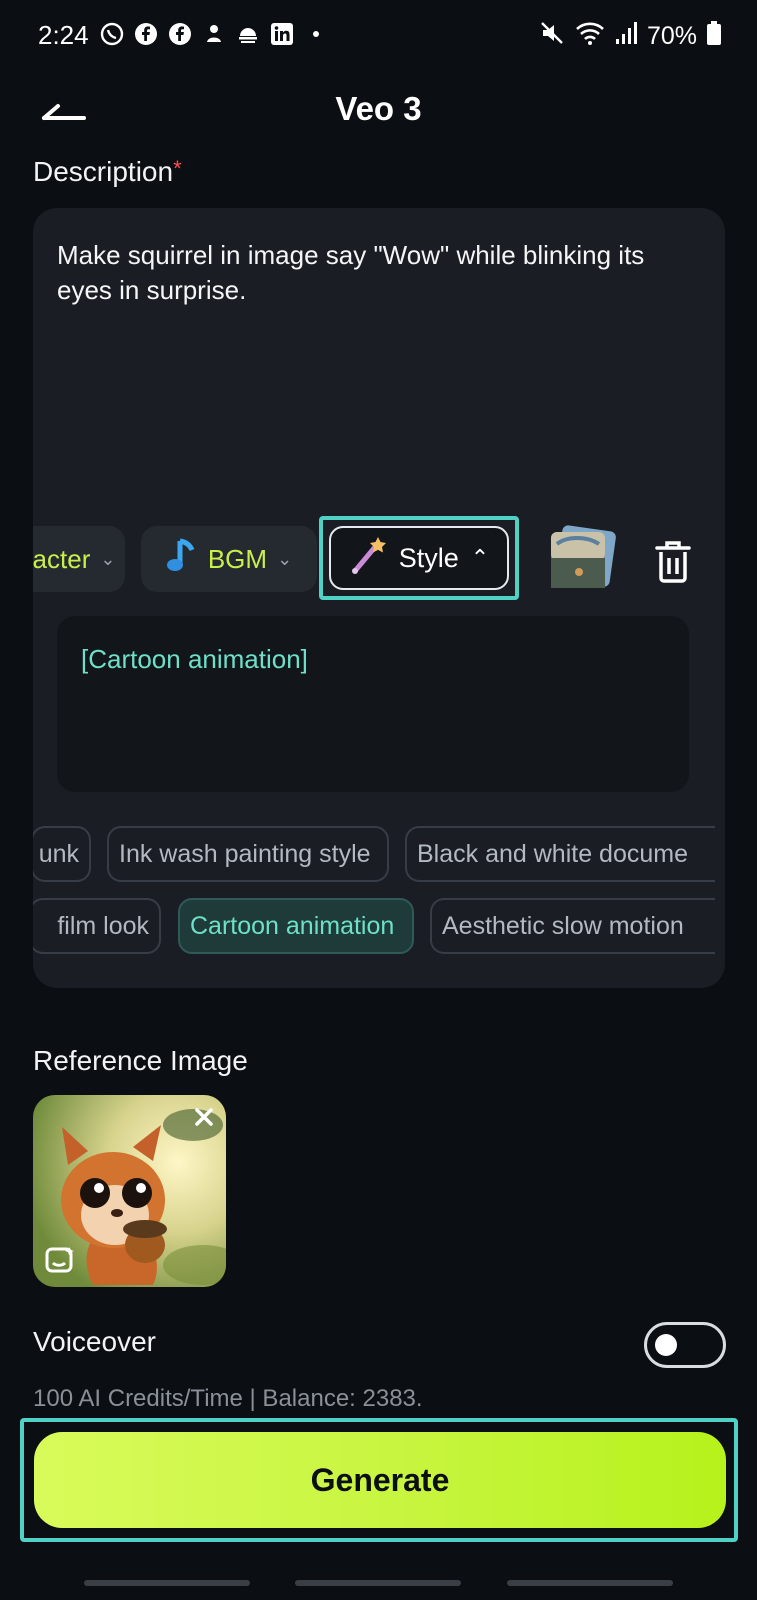 The height and width of the screenshot is (1600, 757). I want to click on style-chip: Style ⌃, so click(419, 558).